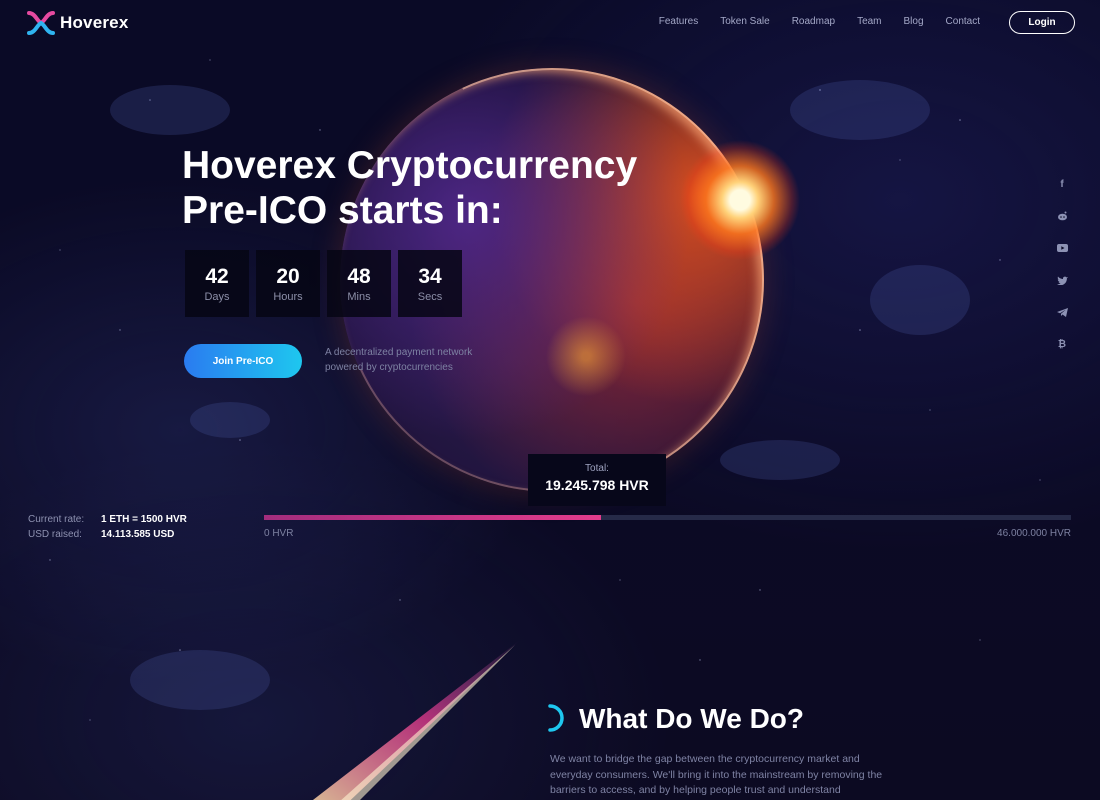 The image size is (1100, 800). Describe the element at coordinates (138, 534) in the screenshot. I see `usd-raised-value: 14.113.585 USD` at that location.